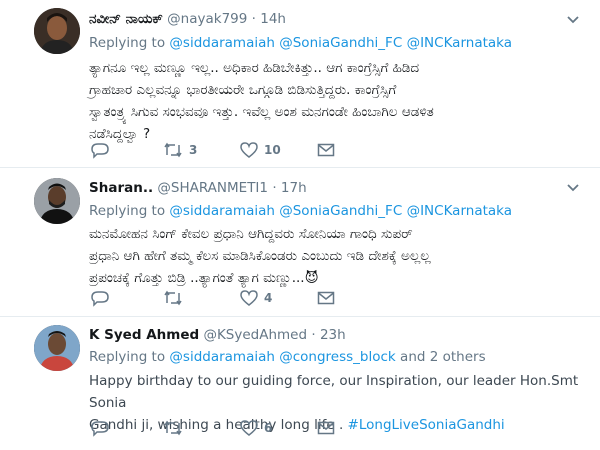 Image resolution: width=600 pixels, height=450 pixels. What do you see at coordinates (239, 428) in the screenshot?
I see `tweet-actions: 6` at bounding box center [239, 428].